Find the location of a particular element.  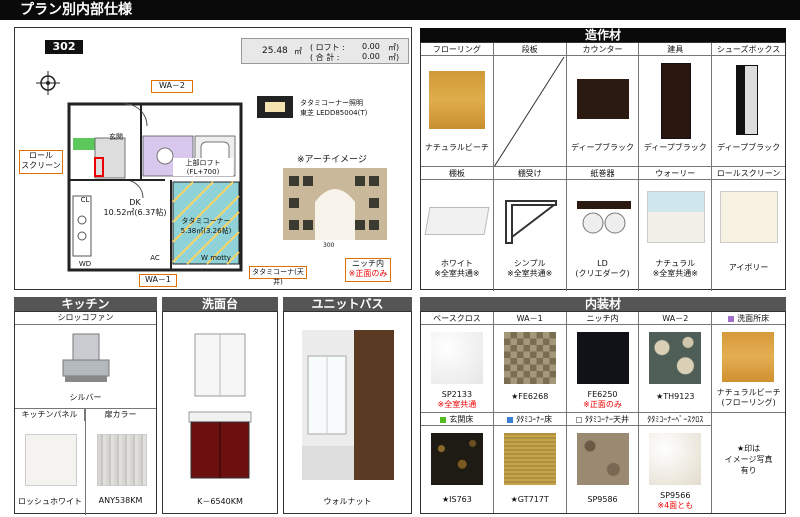

genkan-swatch is located at coordinates (457, 459).